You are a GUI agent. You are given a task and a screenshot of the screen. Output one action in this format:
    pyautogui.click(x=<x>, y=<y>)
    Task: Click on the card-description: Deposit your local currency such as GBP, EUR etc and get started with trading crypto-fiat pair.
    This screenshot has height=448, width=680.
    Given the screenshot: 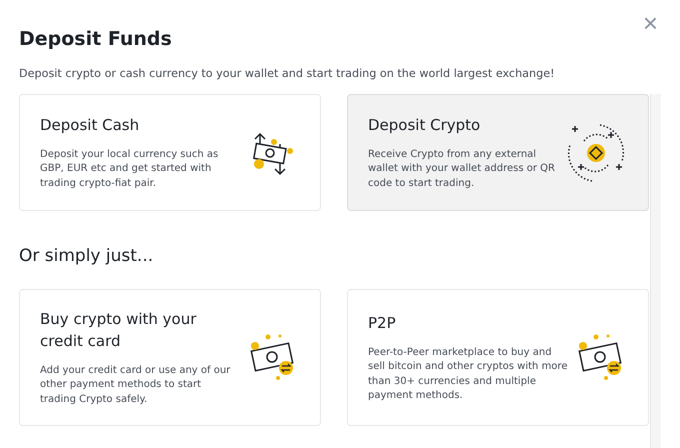 What is the action you would take?
    pyautogui.click(x=130, y=169)
    